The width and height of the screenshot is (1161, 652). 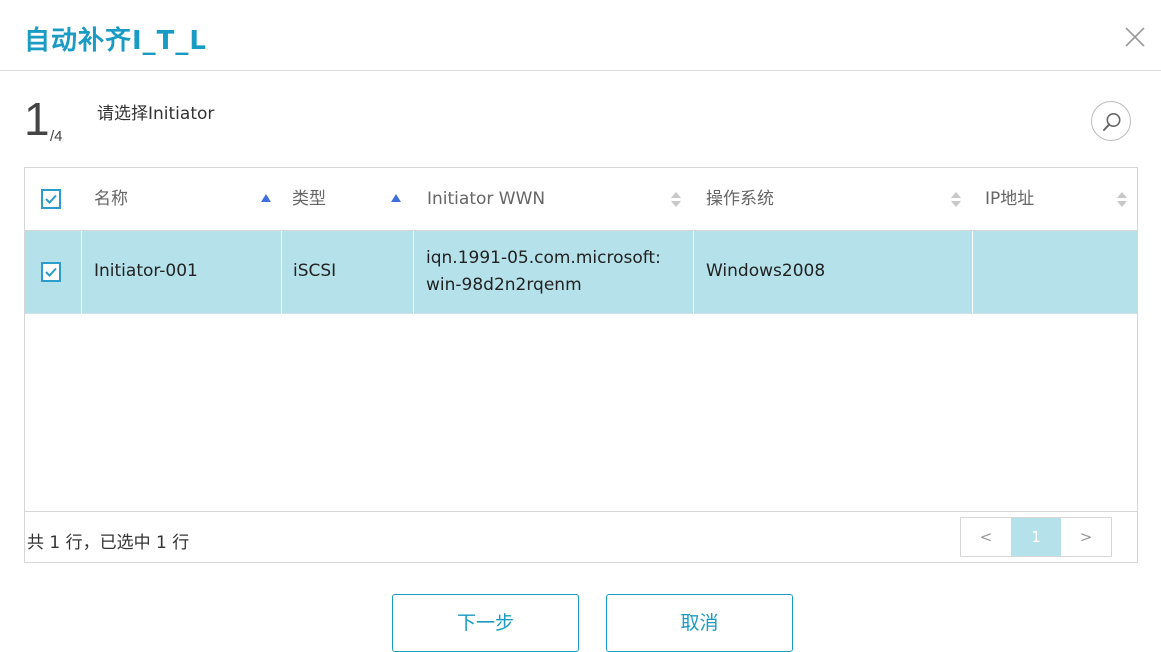 I want to click on prev-page-button: <, so click(x=986, y=537).